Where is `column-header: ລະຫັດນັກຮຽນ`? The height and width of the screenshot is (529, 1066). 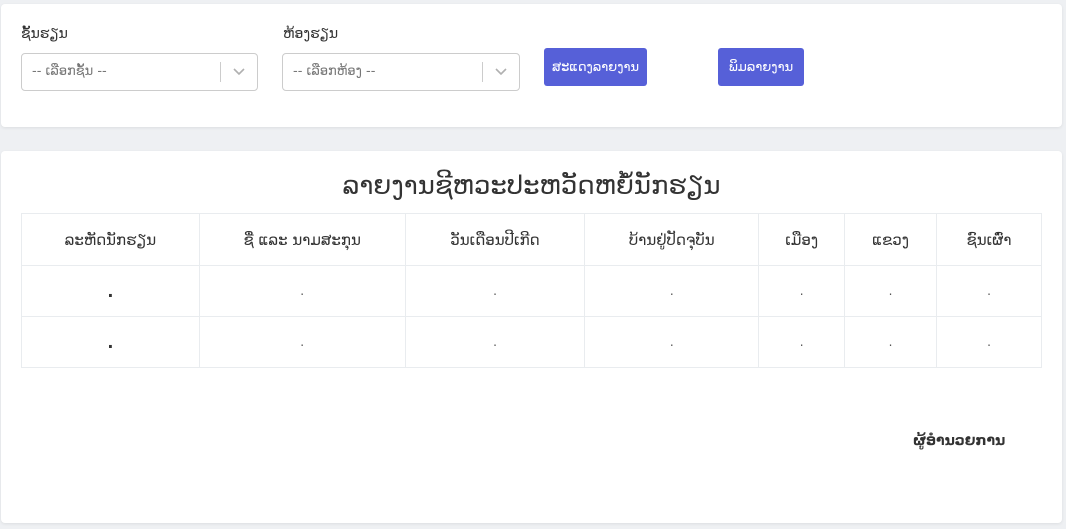 column-header: ລະຫັດນັກຮຽນ is located at coordinates (110, 239).